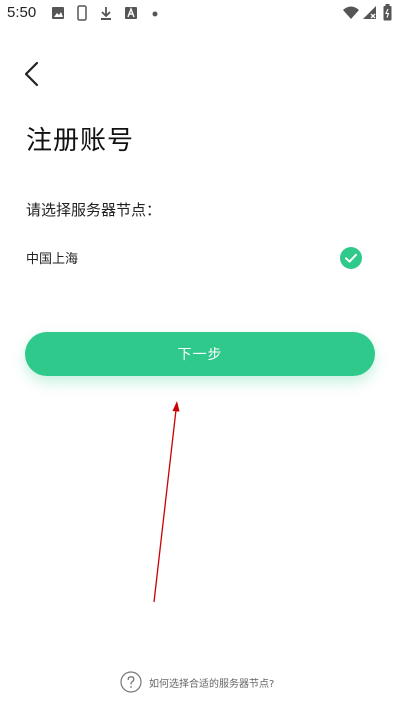 The width and height of the screenshot is (400, 711). Describe the element at coordinates (22, 12) in the screenshot. I see `status-time: 5:50` at that location.